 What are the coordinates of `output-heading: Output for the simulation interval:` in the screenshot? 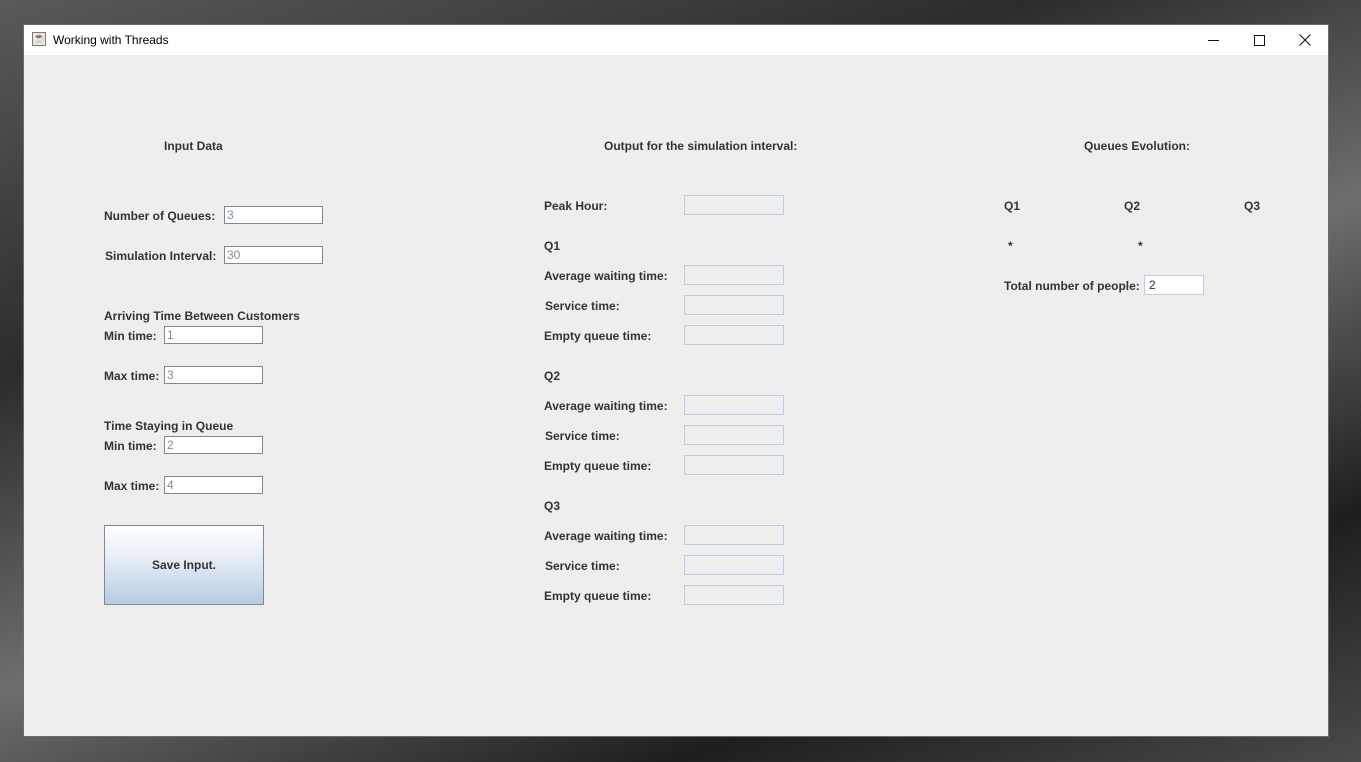 It's located at (701, 146).